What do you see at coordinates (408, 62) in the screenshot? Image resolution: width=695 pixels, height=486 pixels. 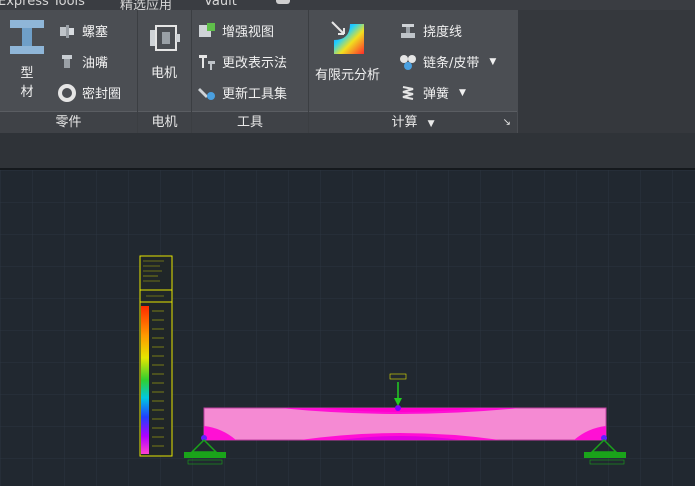 I see `chain-belt-icon` at bounding box center [408, 62].